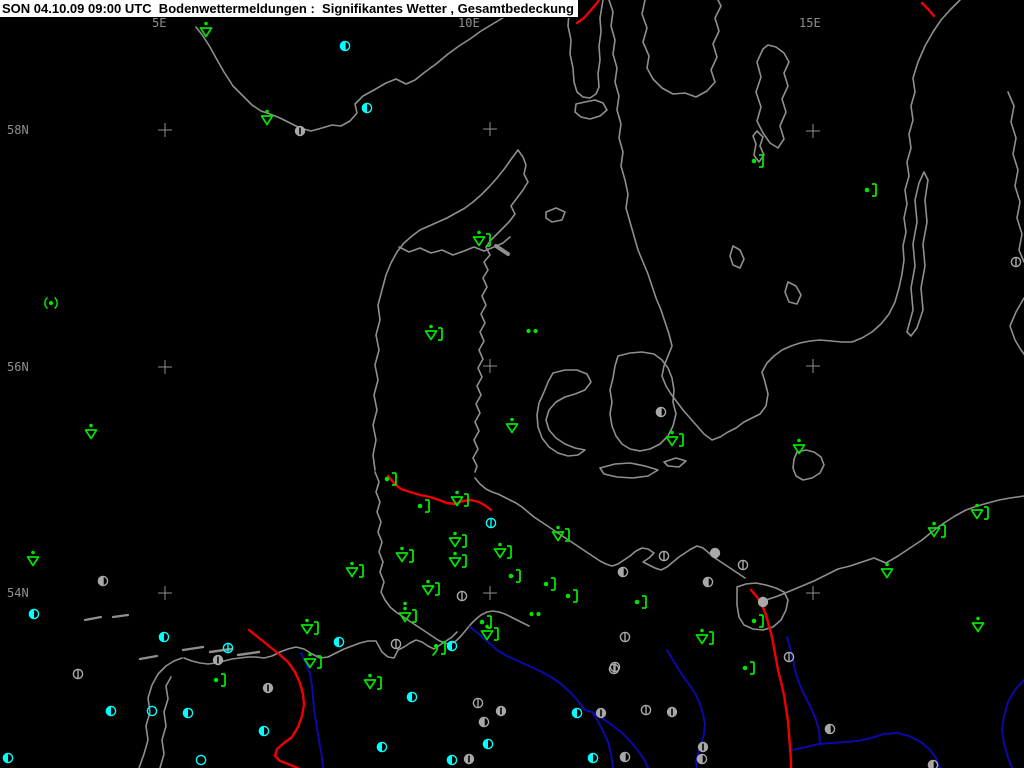 Image resolution: width=1024 pixels, height=768 pixels. What do you see at coordinates (771, 678) in the screenshot?
I see `front-line` at bounding box center [771, 678].